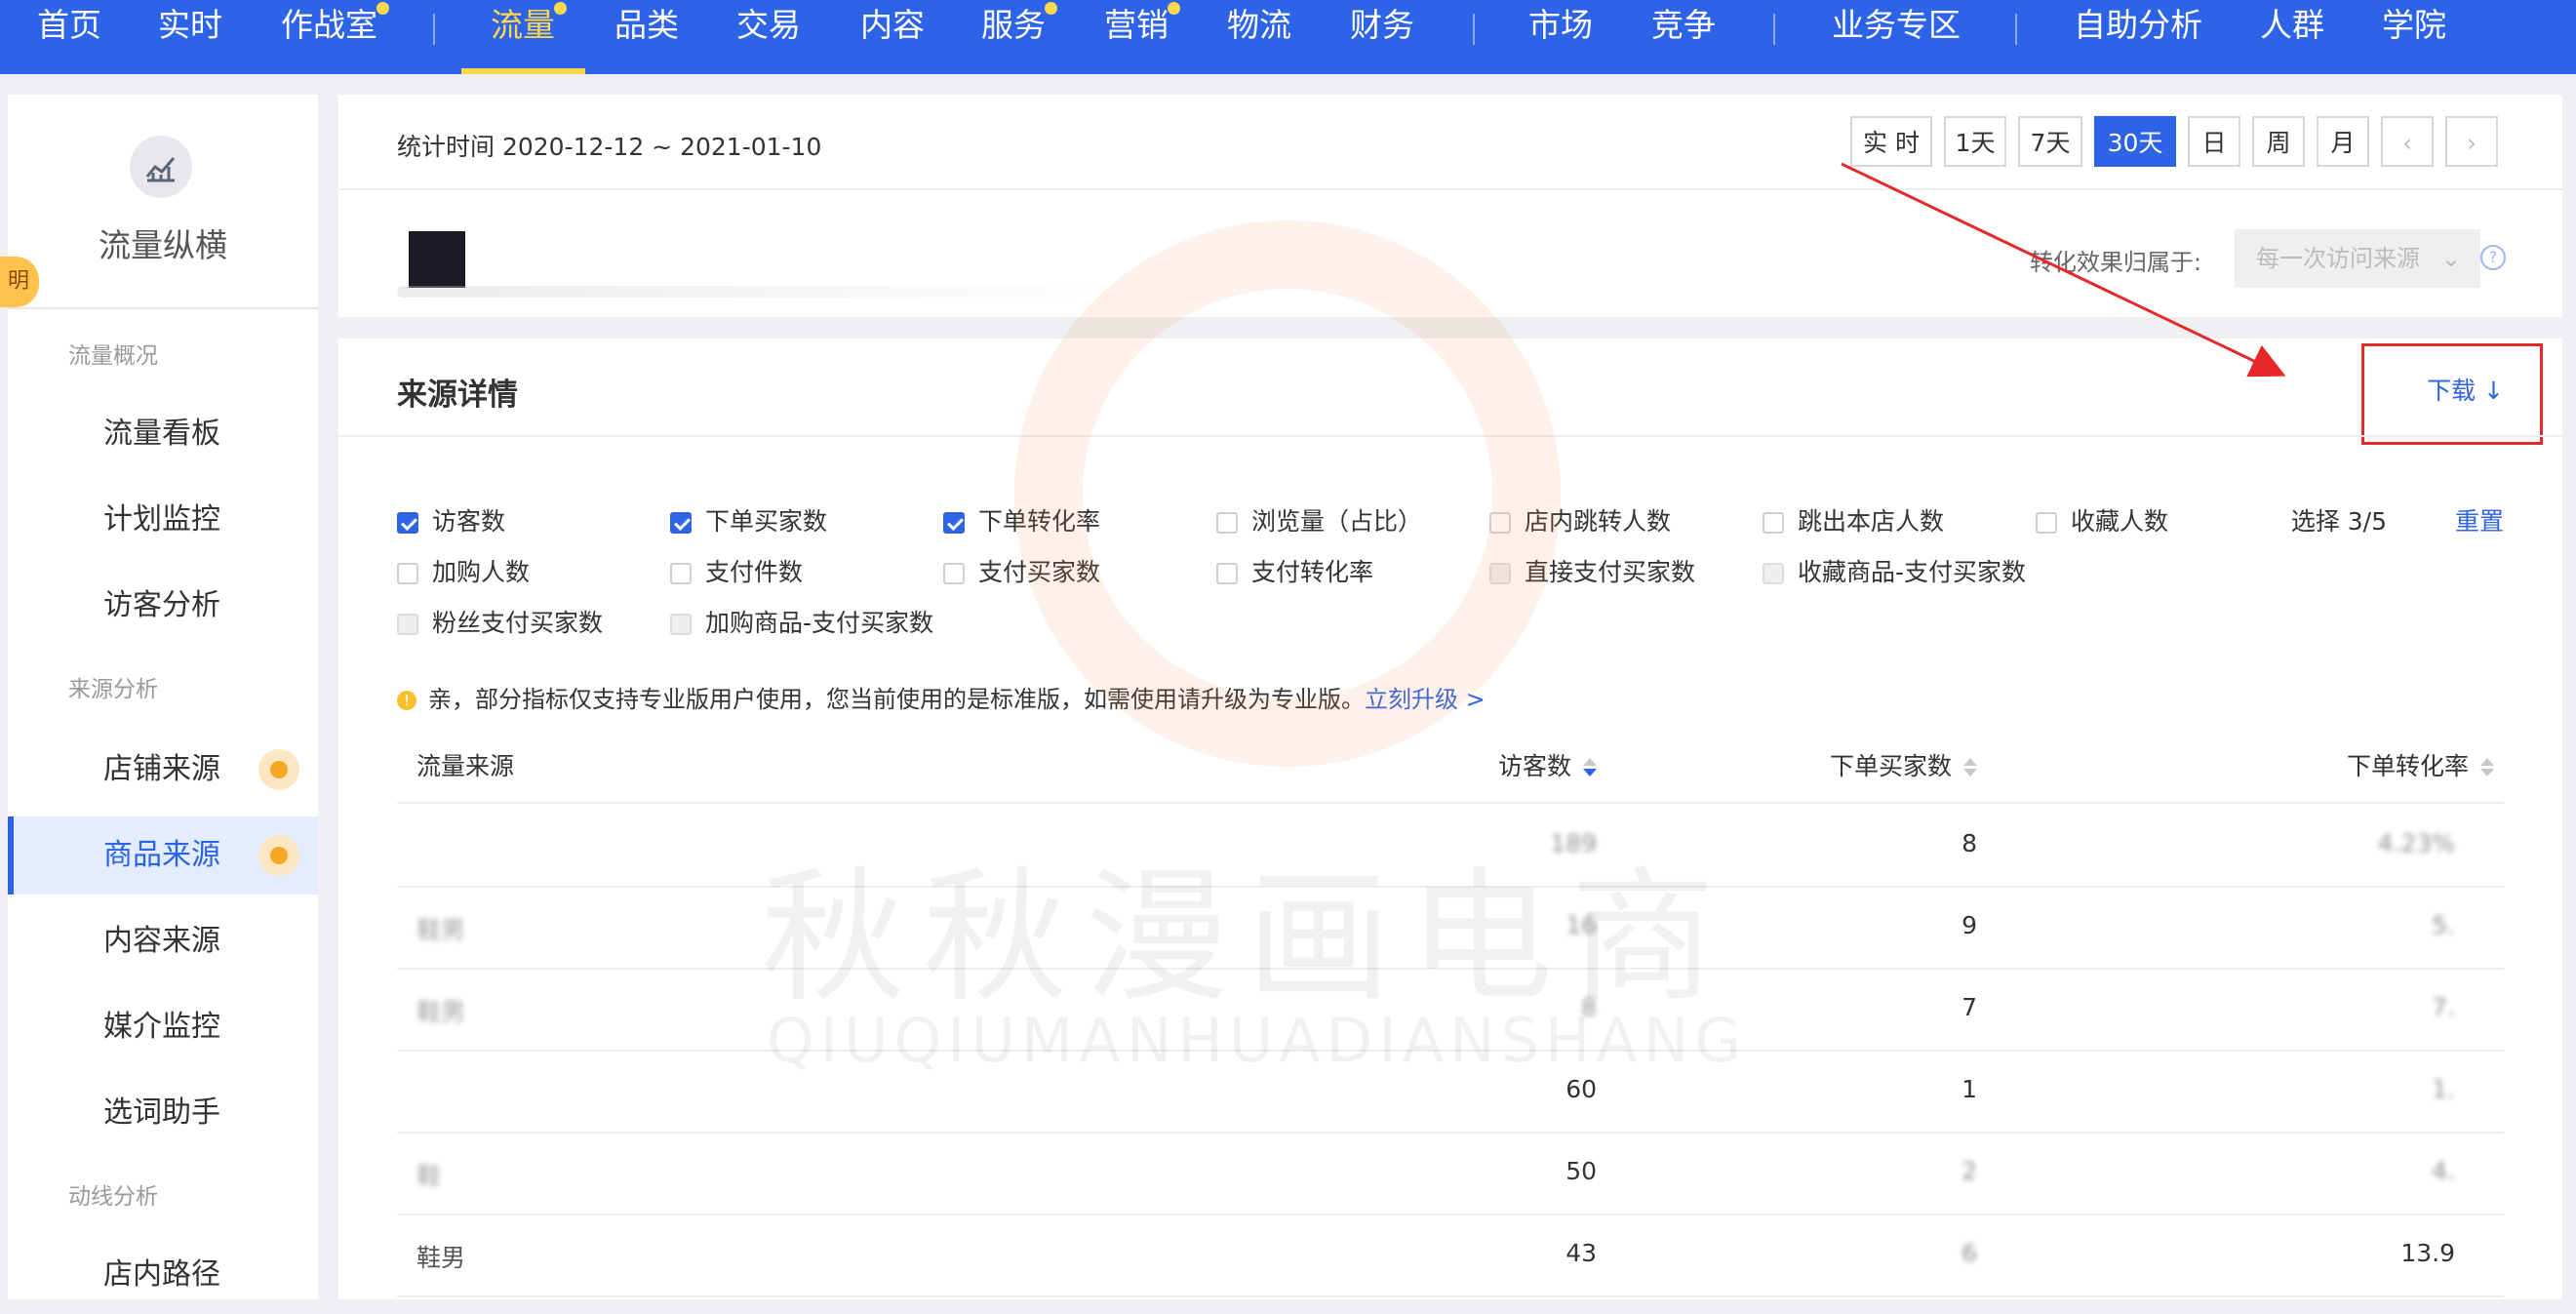 This screenshot has width=2576, height=1314. I want to click on annotation-arrow, so click(2063, 270).